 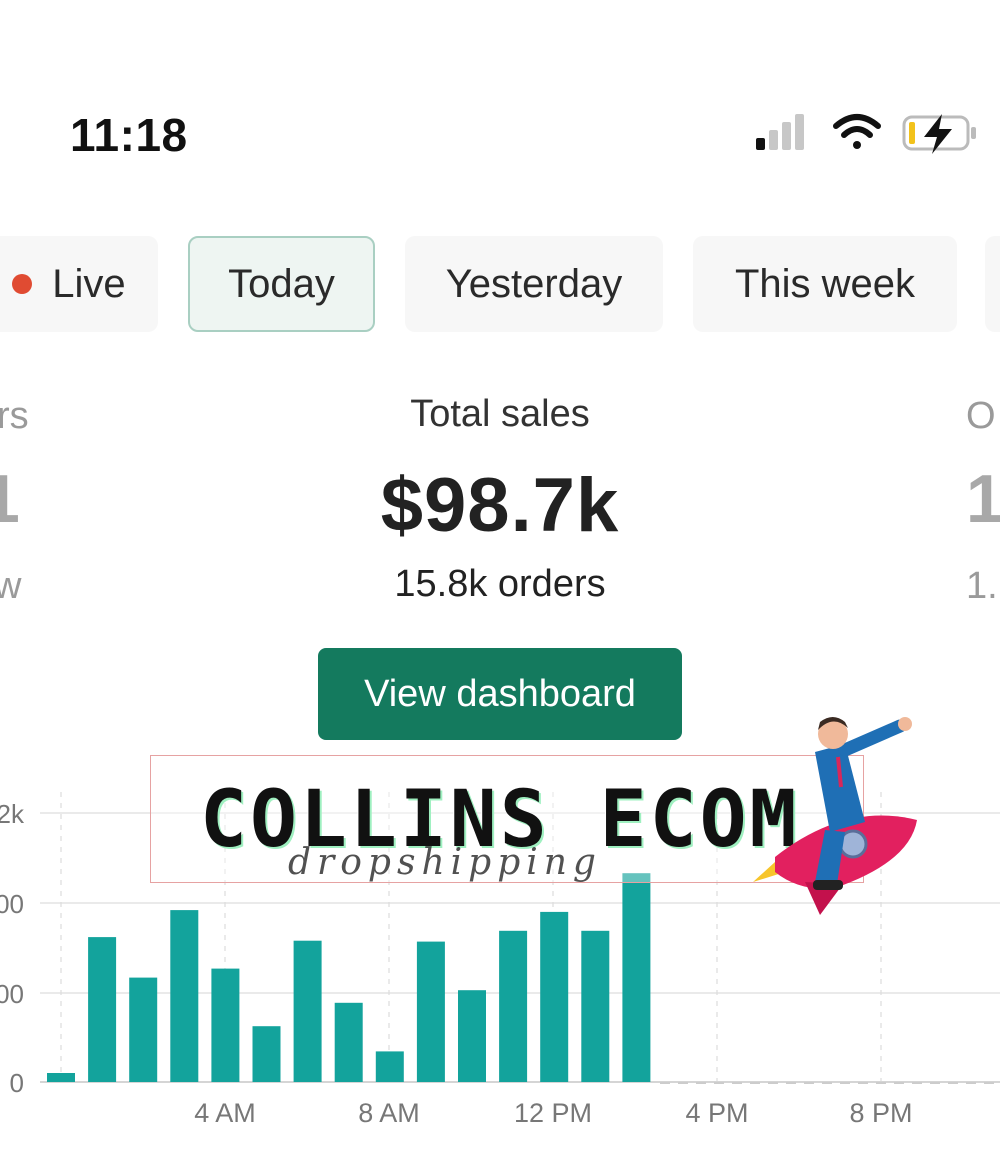 I want to click on stat-right-sub: 1., so click(x=982, y=586).